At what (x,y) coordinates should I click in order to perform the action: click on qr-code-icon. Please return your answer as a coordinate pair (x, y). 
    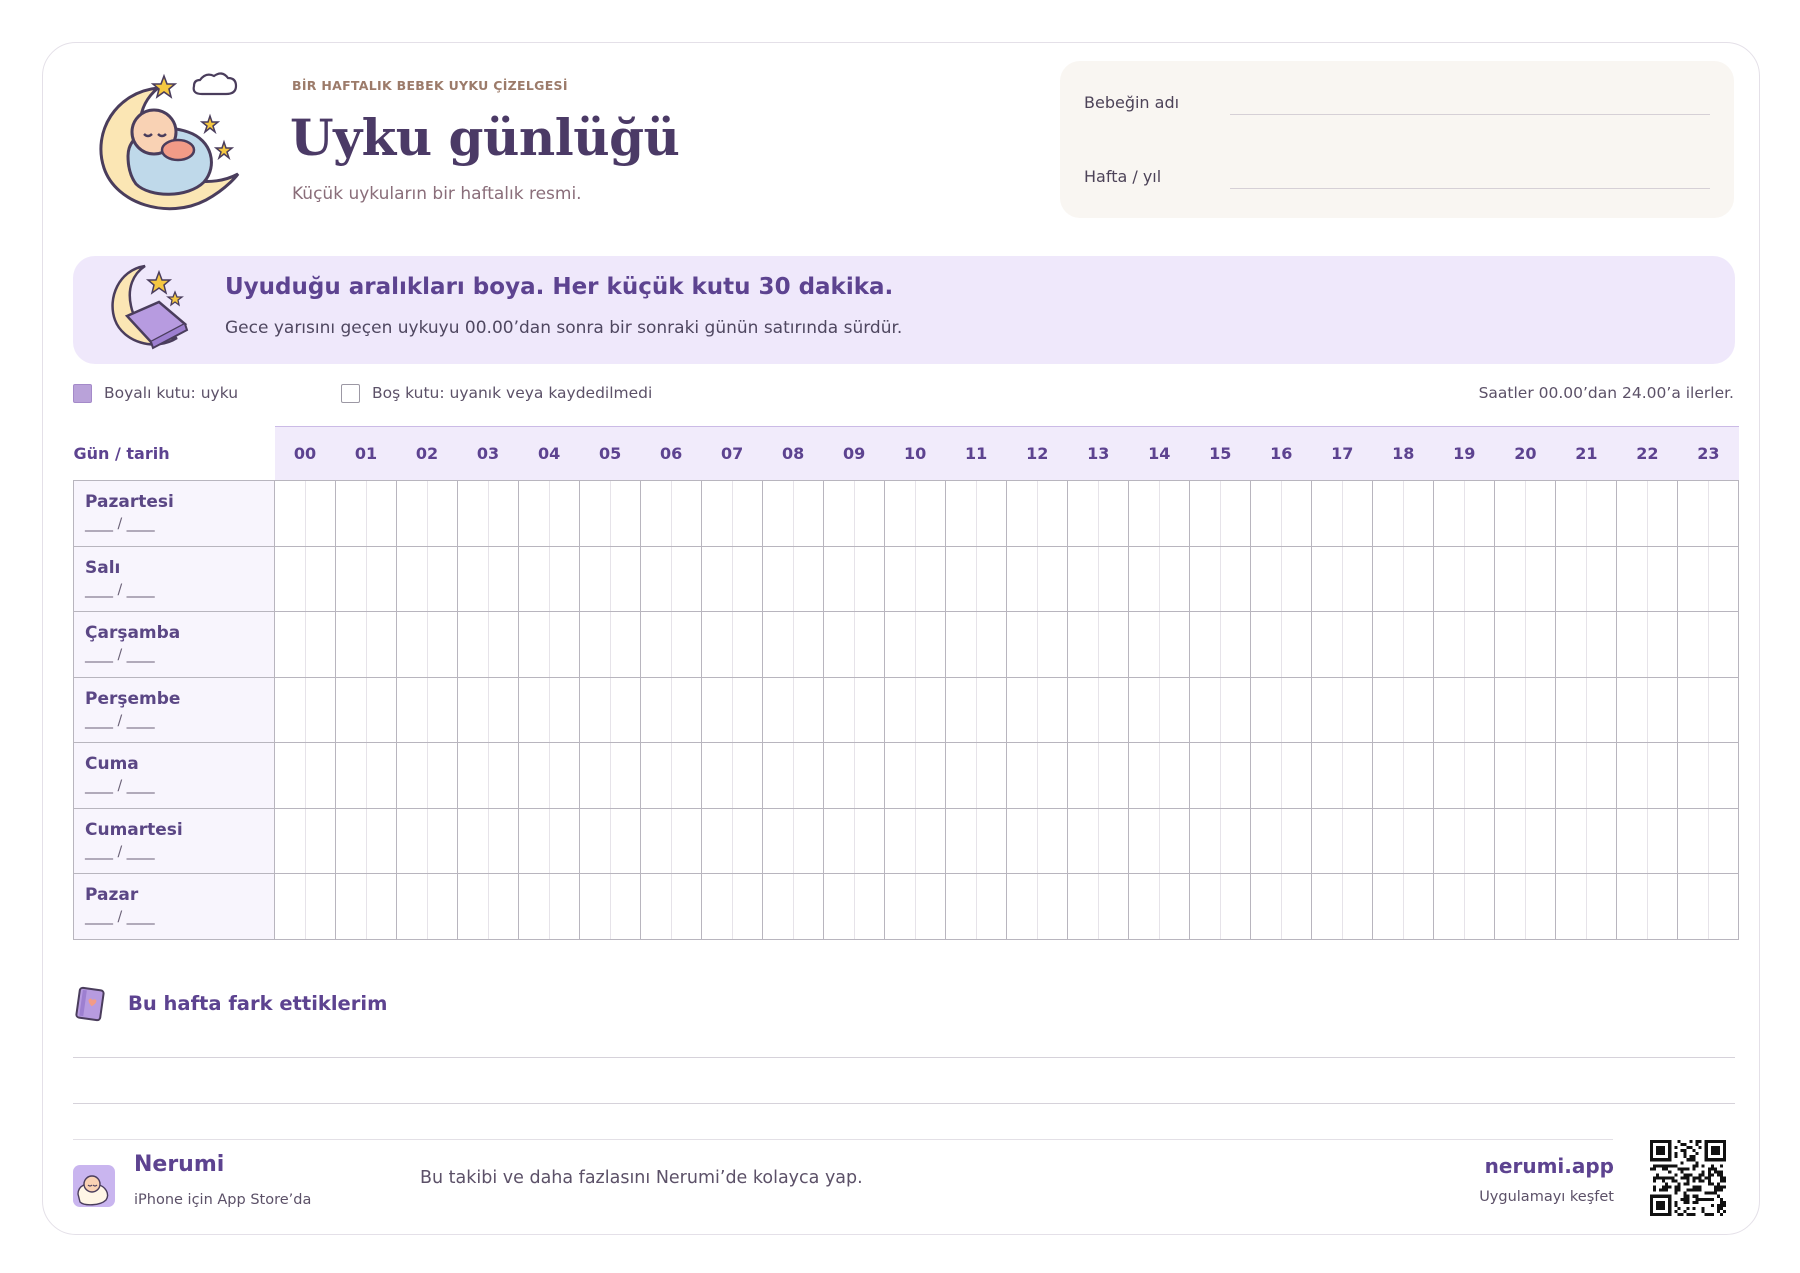
    Looking at the image, I should click on (1688, 1178).